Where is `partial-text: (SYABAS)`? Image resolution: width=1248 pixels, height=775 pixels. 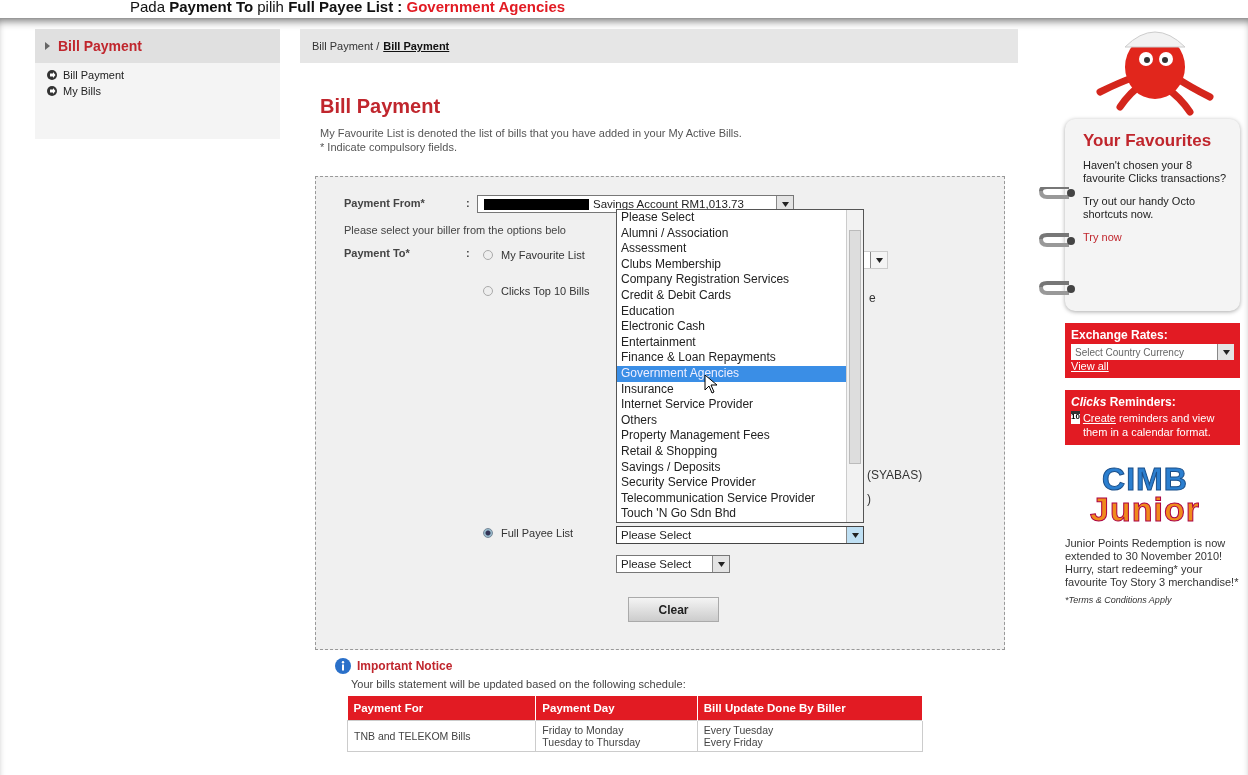
partial-text: (SYABAS) is located at coordinates (895, 475).